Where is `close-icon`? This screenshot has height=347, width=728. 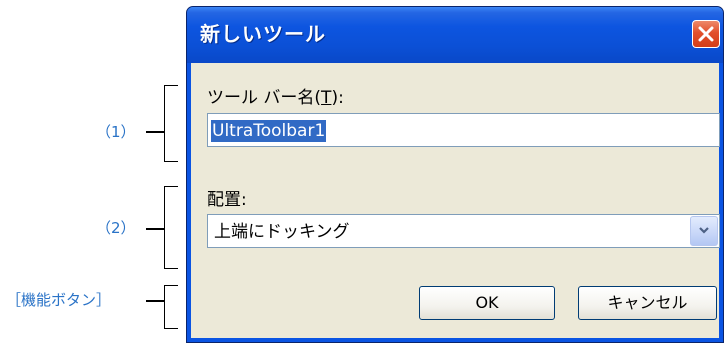
close-icon is located at coordinates (706, 34).